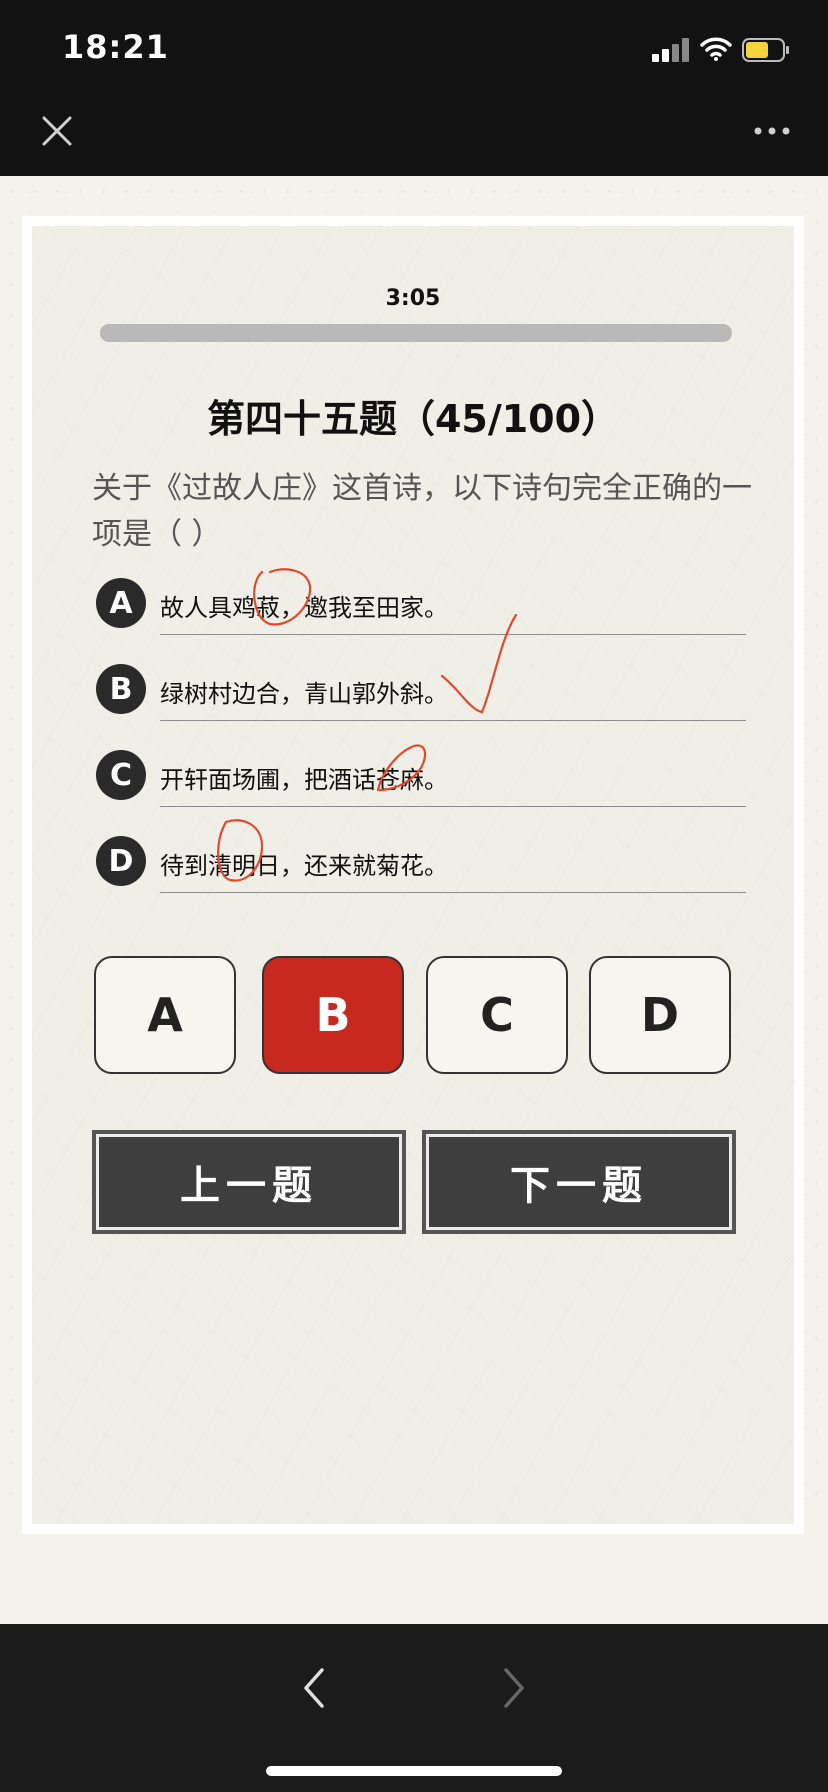 This screenshot has height=1792, width=828. I want to click on option-a: A 故人具鸡菽，邀我至田家。, so click(428, 607).